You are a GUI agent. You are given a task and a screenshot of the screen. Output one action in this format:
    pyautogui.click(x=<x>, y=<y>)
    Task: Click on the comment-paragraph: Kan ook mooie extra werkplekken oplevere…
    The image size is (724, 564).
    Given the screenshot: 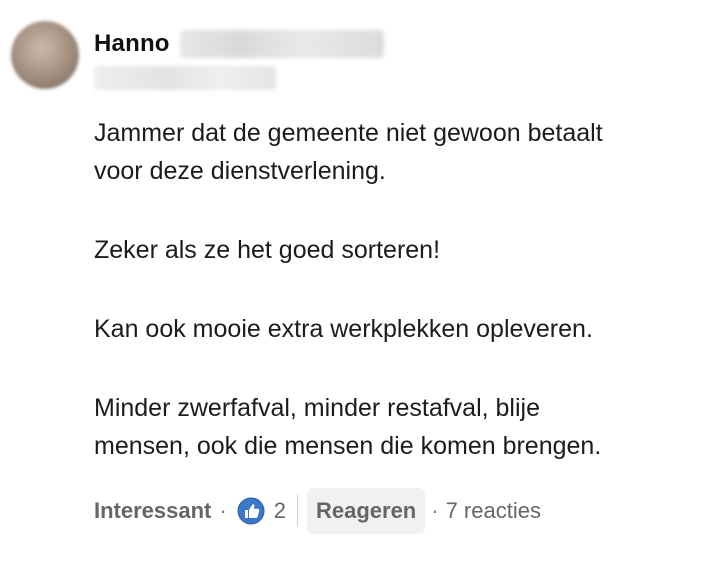 What is the action you would take?
    pyautogui.click(x=399, y=329)
    